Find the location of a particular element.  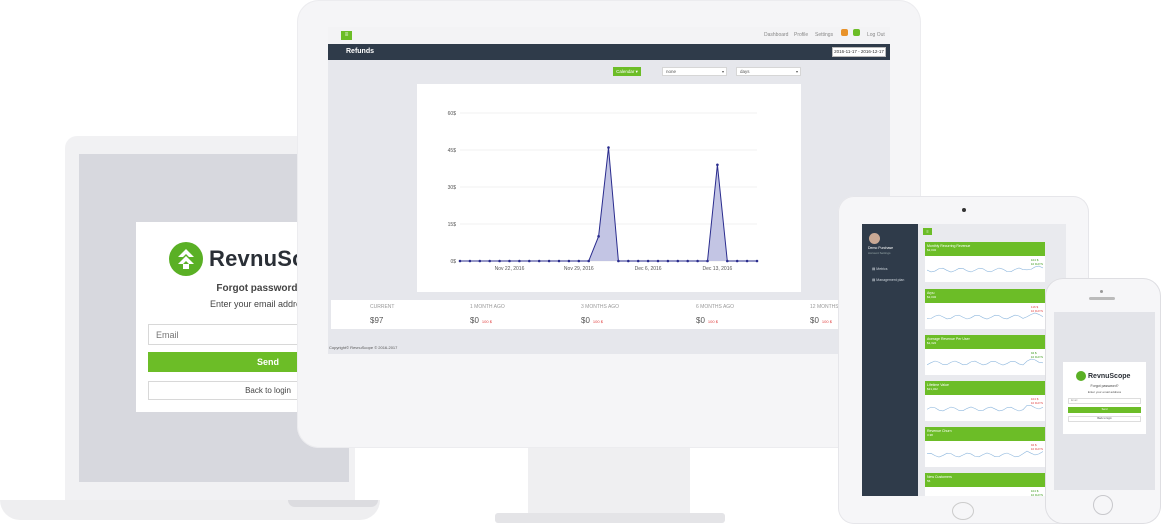

chevron-down-icon: ▾ is located at coordinates (722, 71).